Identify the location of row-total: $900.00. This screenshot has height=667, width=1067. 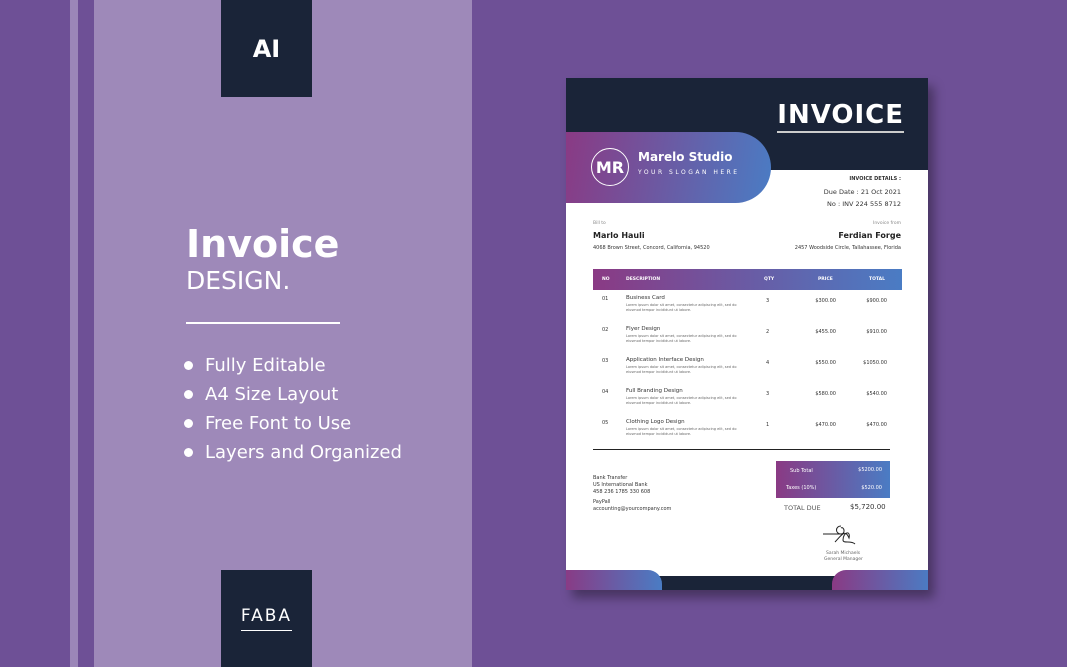
(876, 301).